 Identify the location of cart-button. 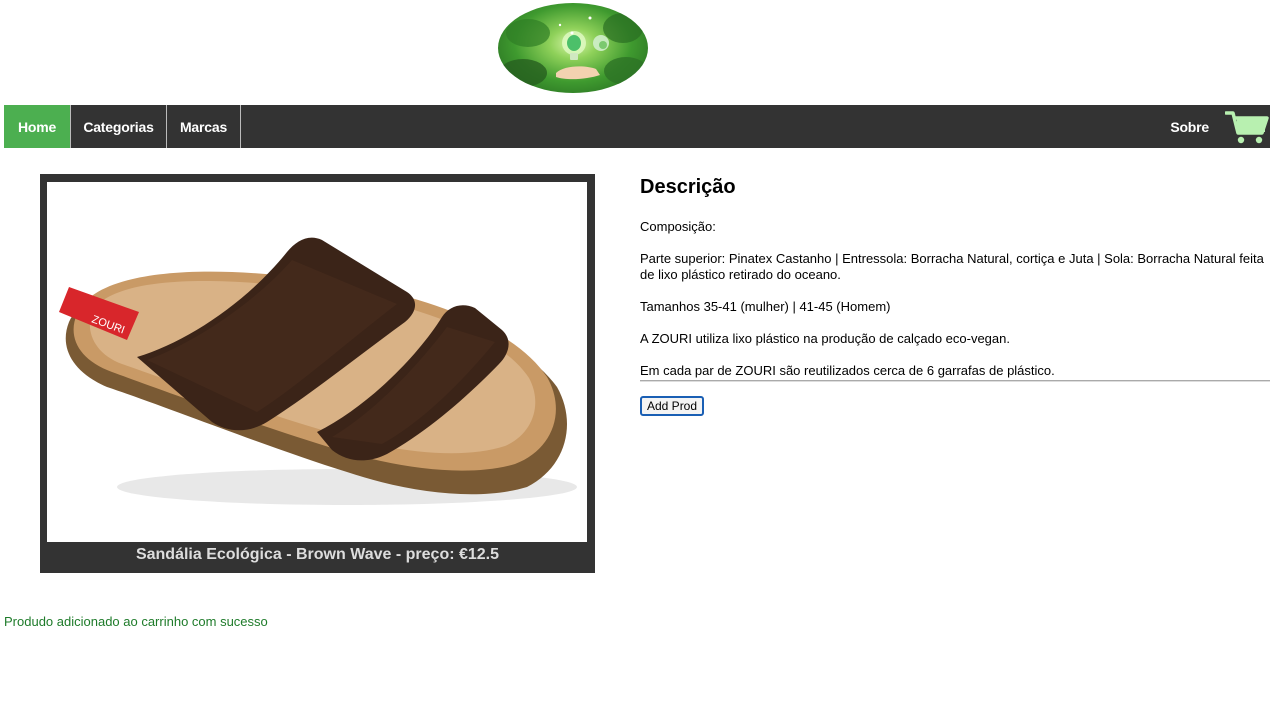
(1247, 126).